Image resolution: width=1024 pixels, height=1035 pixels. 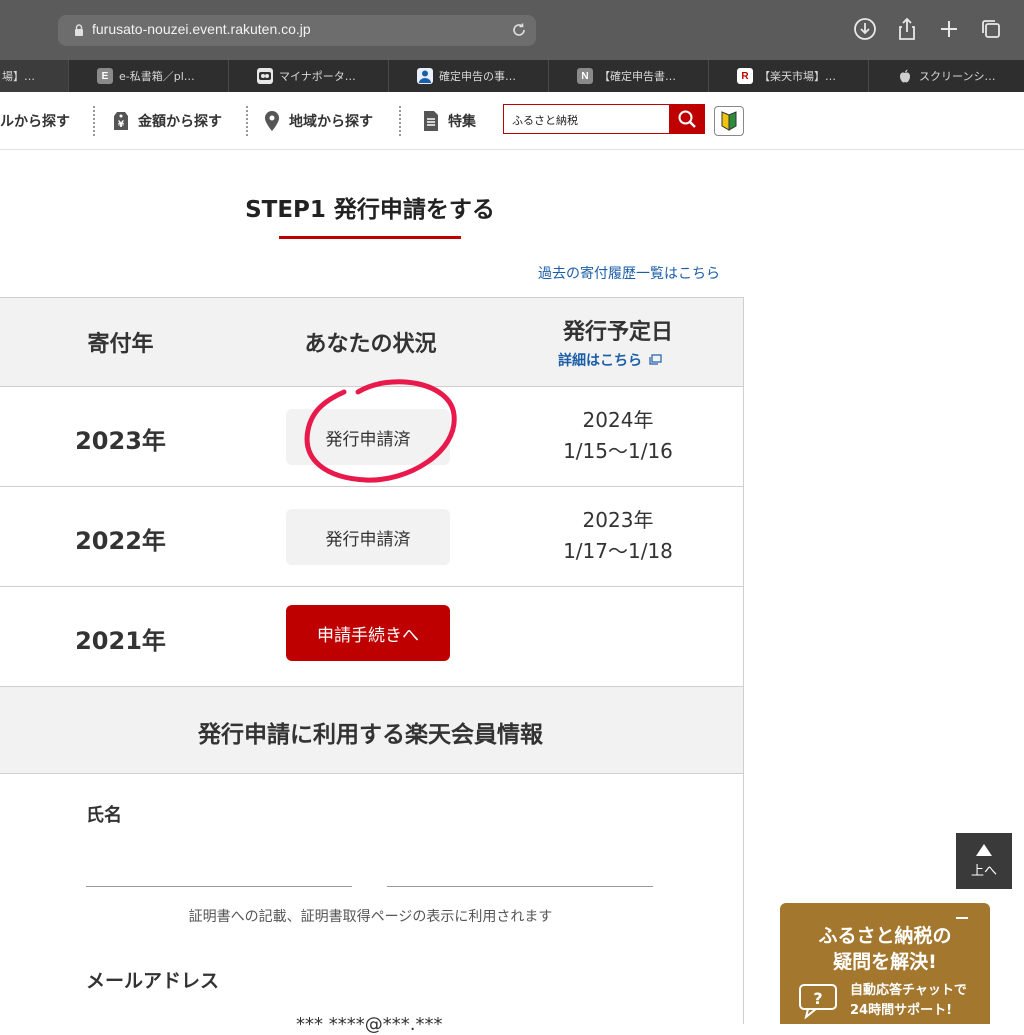 I want to click on donation-year: 2023年, so click(x=120, y=441).